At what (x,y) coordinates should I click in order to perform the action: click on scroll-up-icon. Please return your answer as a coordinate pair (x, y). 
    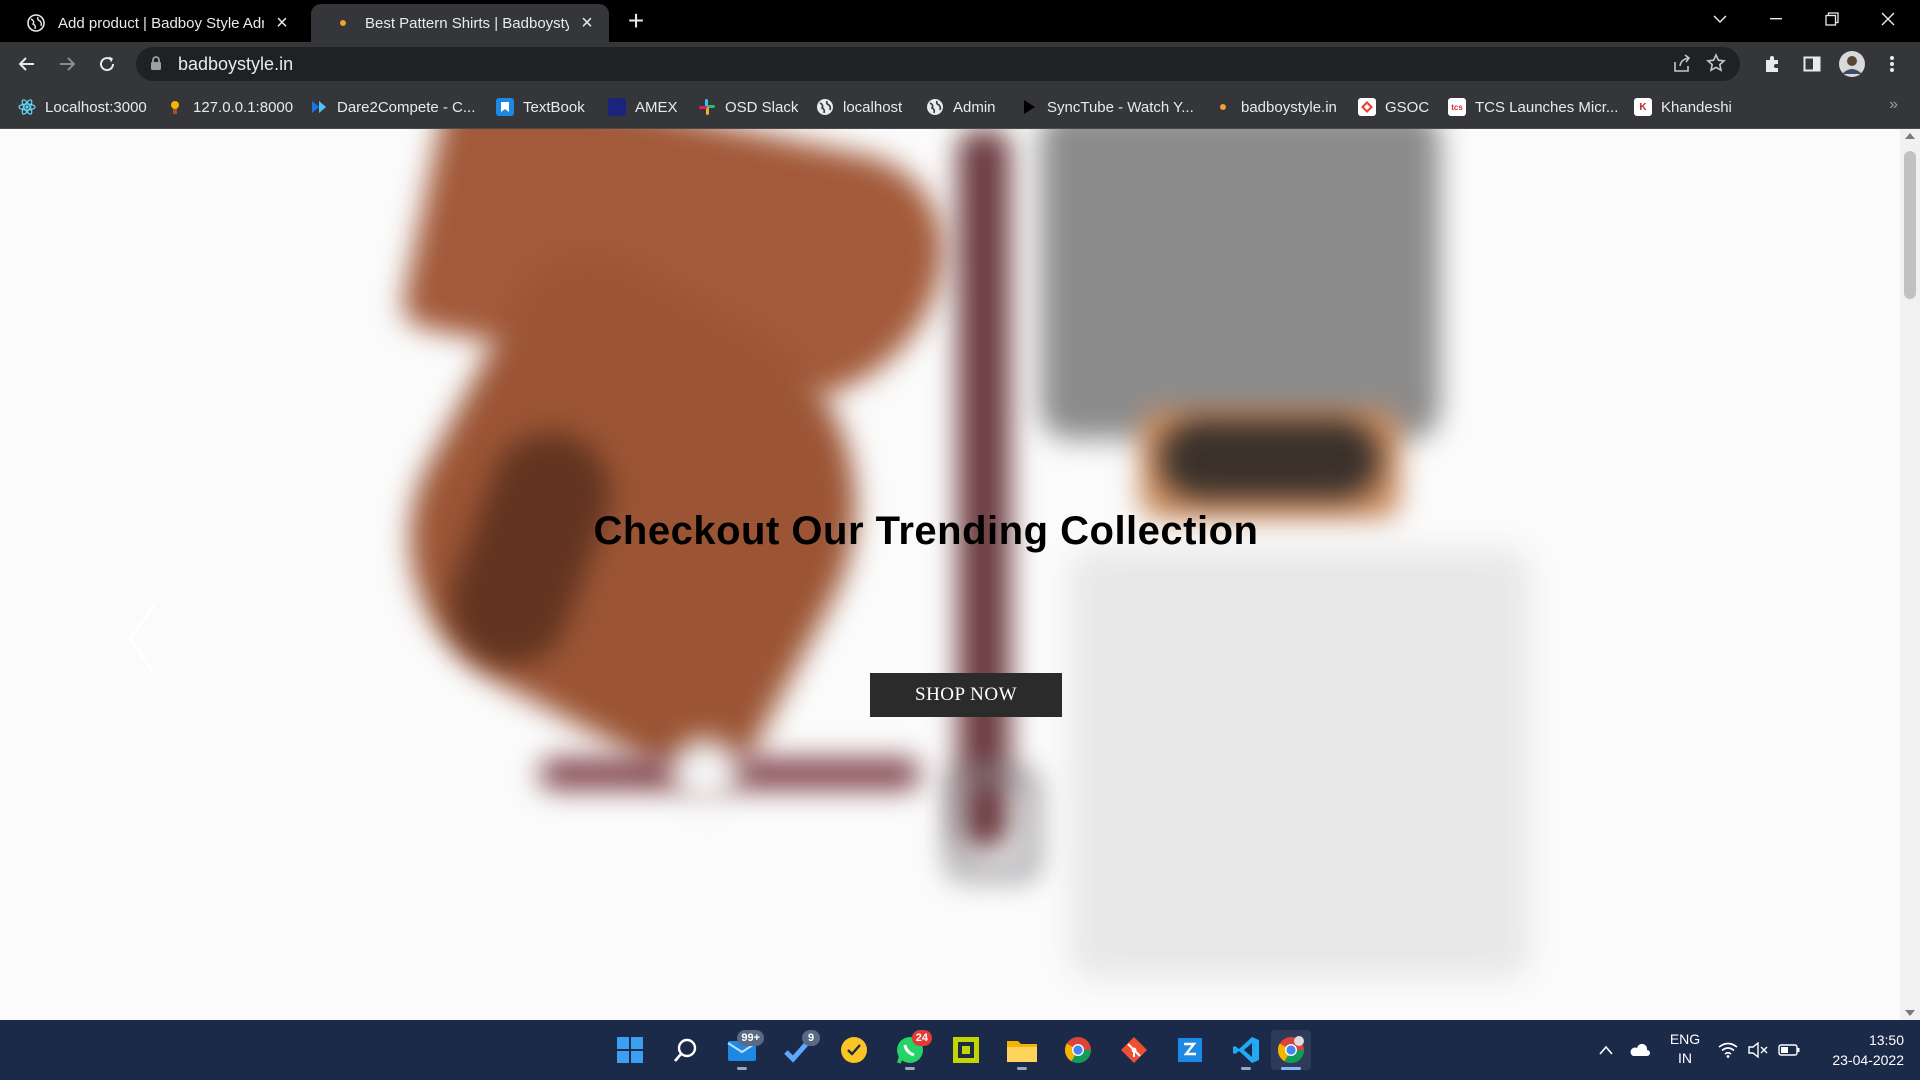
    Looking at the image, I should click on (1910, 136).